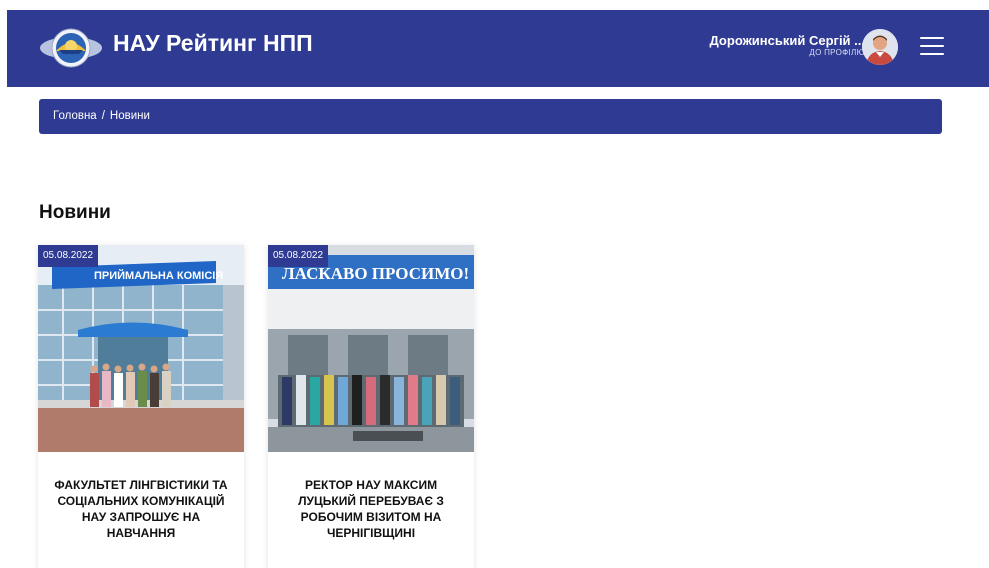 The height and width of the screenshot is (568, 989). I want to click on news-photo: ПРИЙМАЛЬНА КОМІСІЯ 05.08.2022, so click(141, 348).